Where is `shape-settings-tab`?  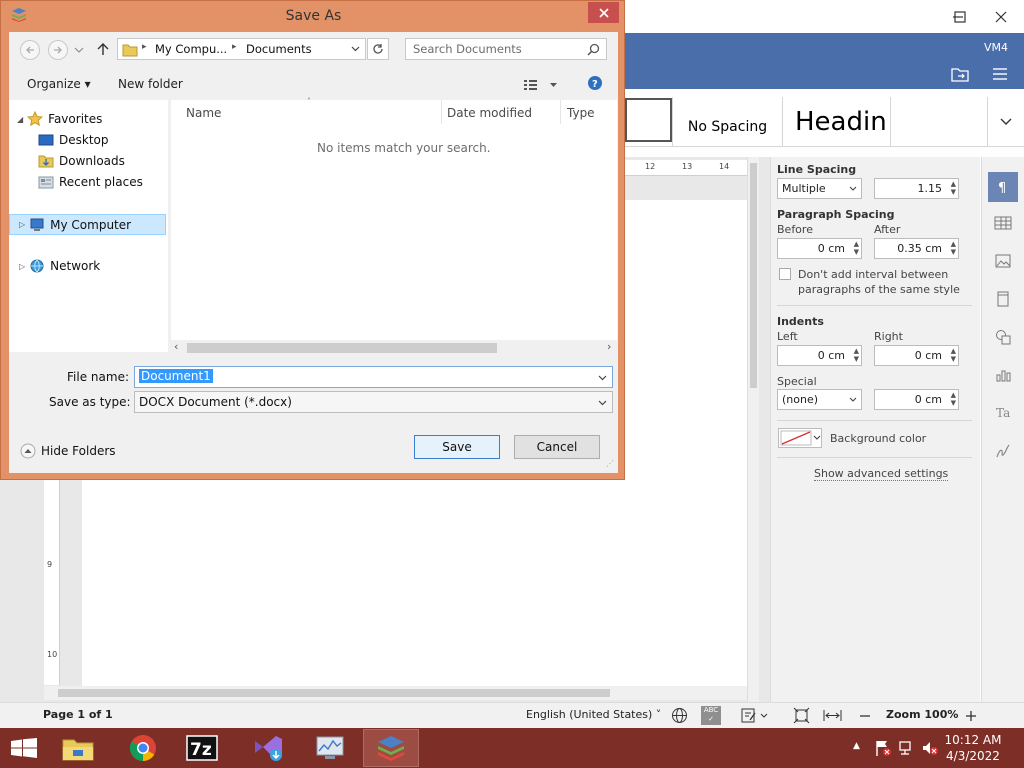 shape-settings-tab is located at coordinates (1003, 337).